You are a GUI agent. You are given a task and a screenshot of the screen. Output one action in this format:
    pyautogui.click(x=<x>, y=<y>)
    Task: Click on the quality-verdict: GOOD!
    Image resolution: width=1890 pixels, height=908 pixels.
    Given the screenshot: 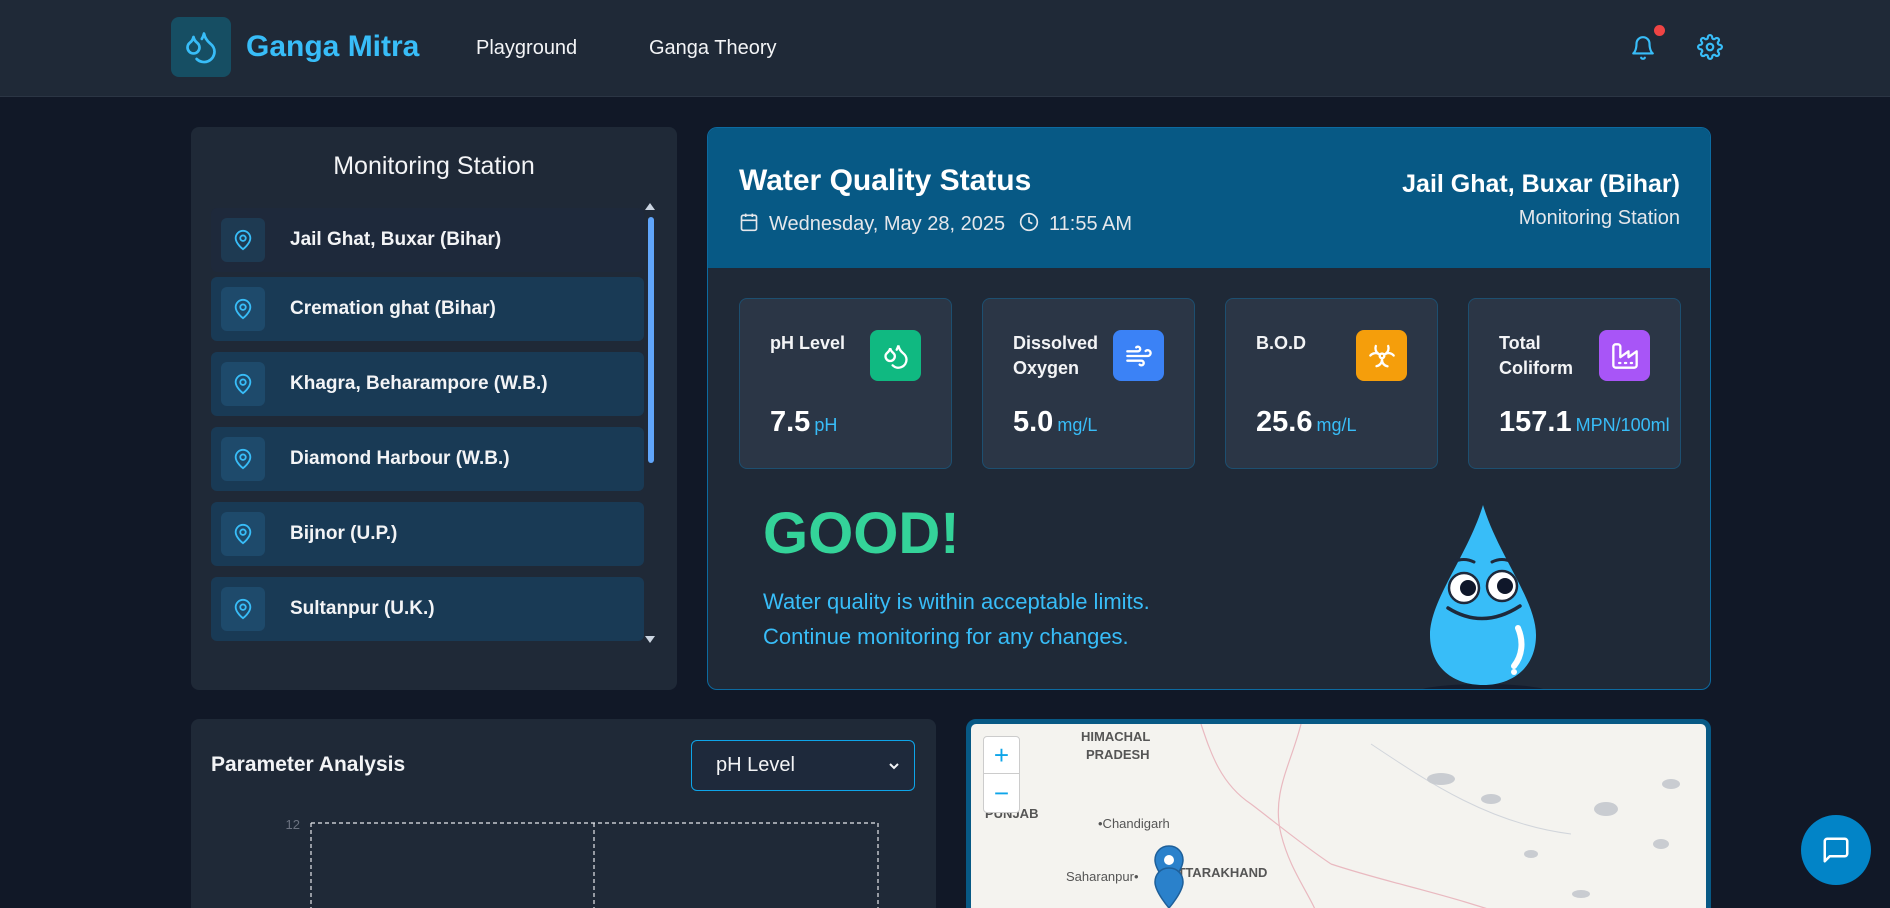 What is the action you would take?
    pyautogui.click(x=861, y=533)
    